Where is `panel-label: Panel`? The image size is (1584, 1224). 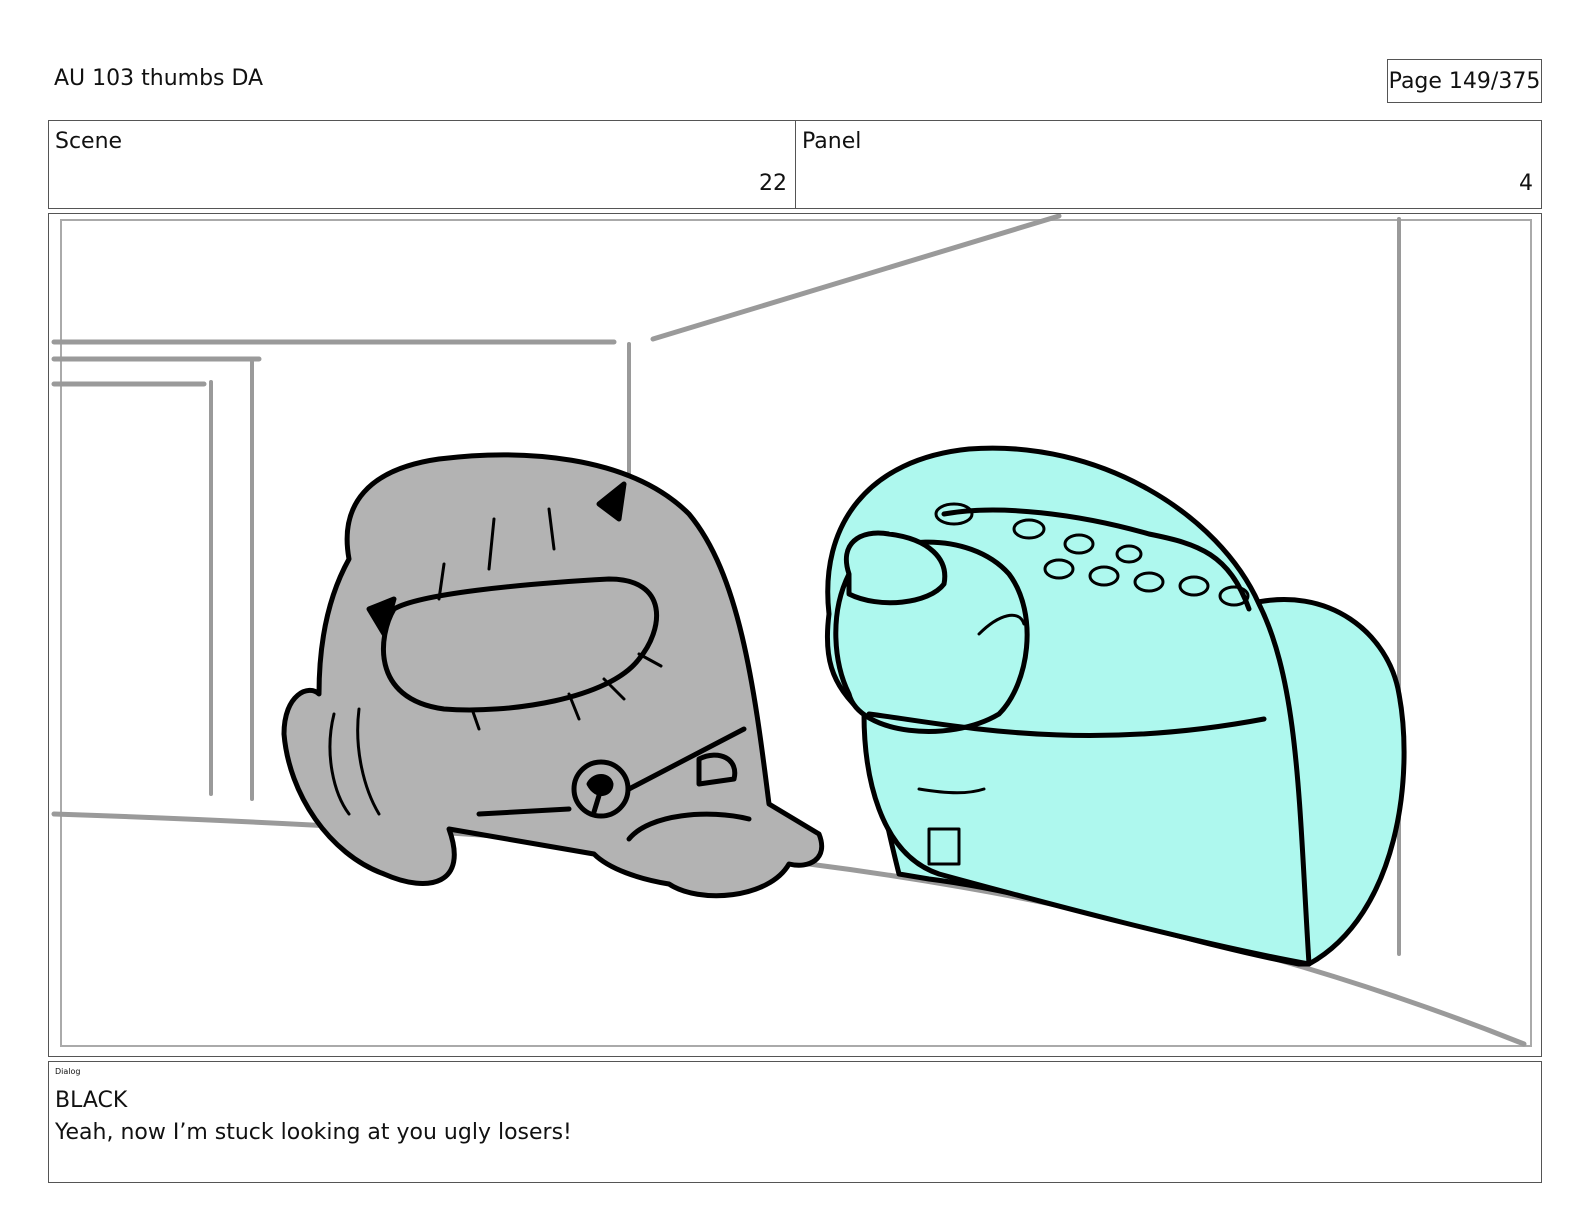 panel-label: Panel is located at coordinates (832, 141).